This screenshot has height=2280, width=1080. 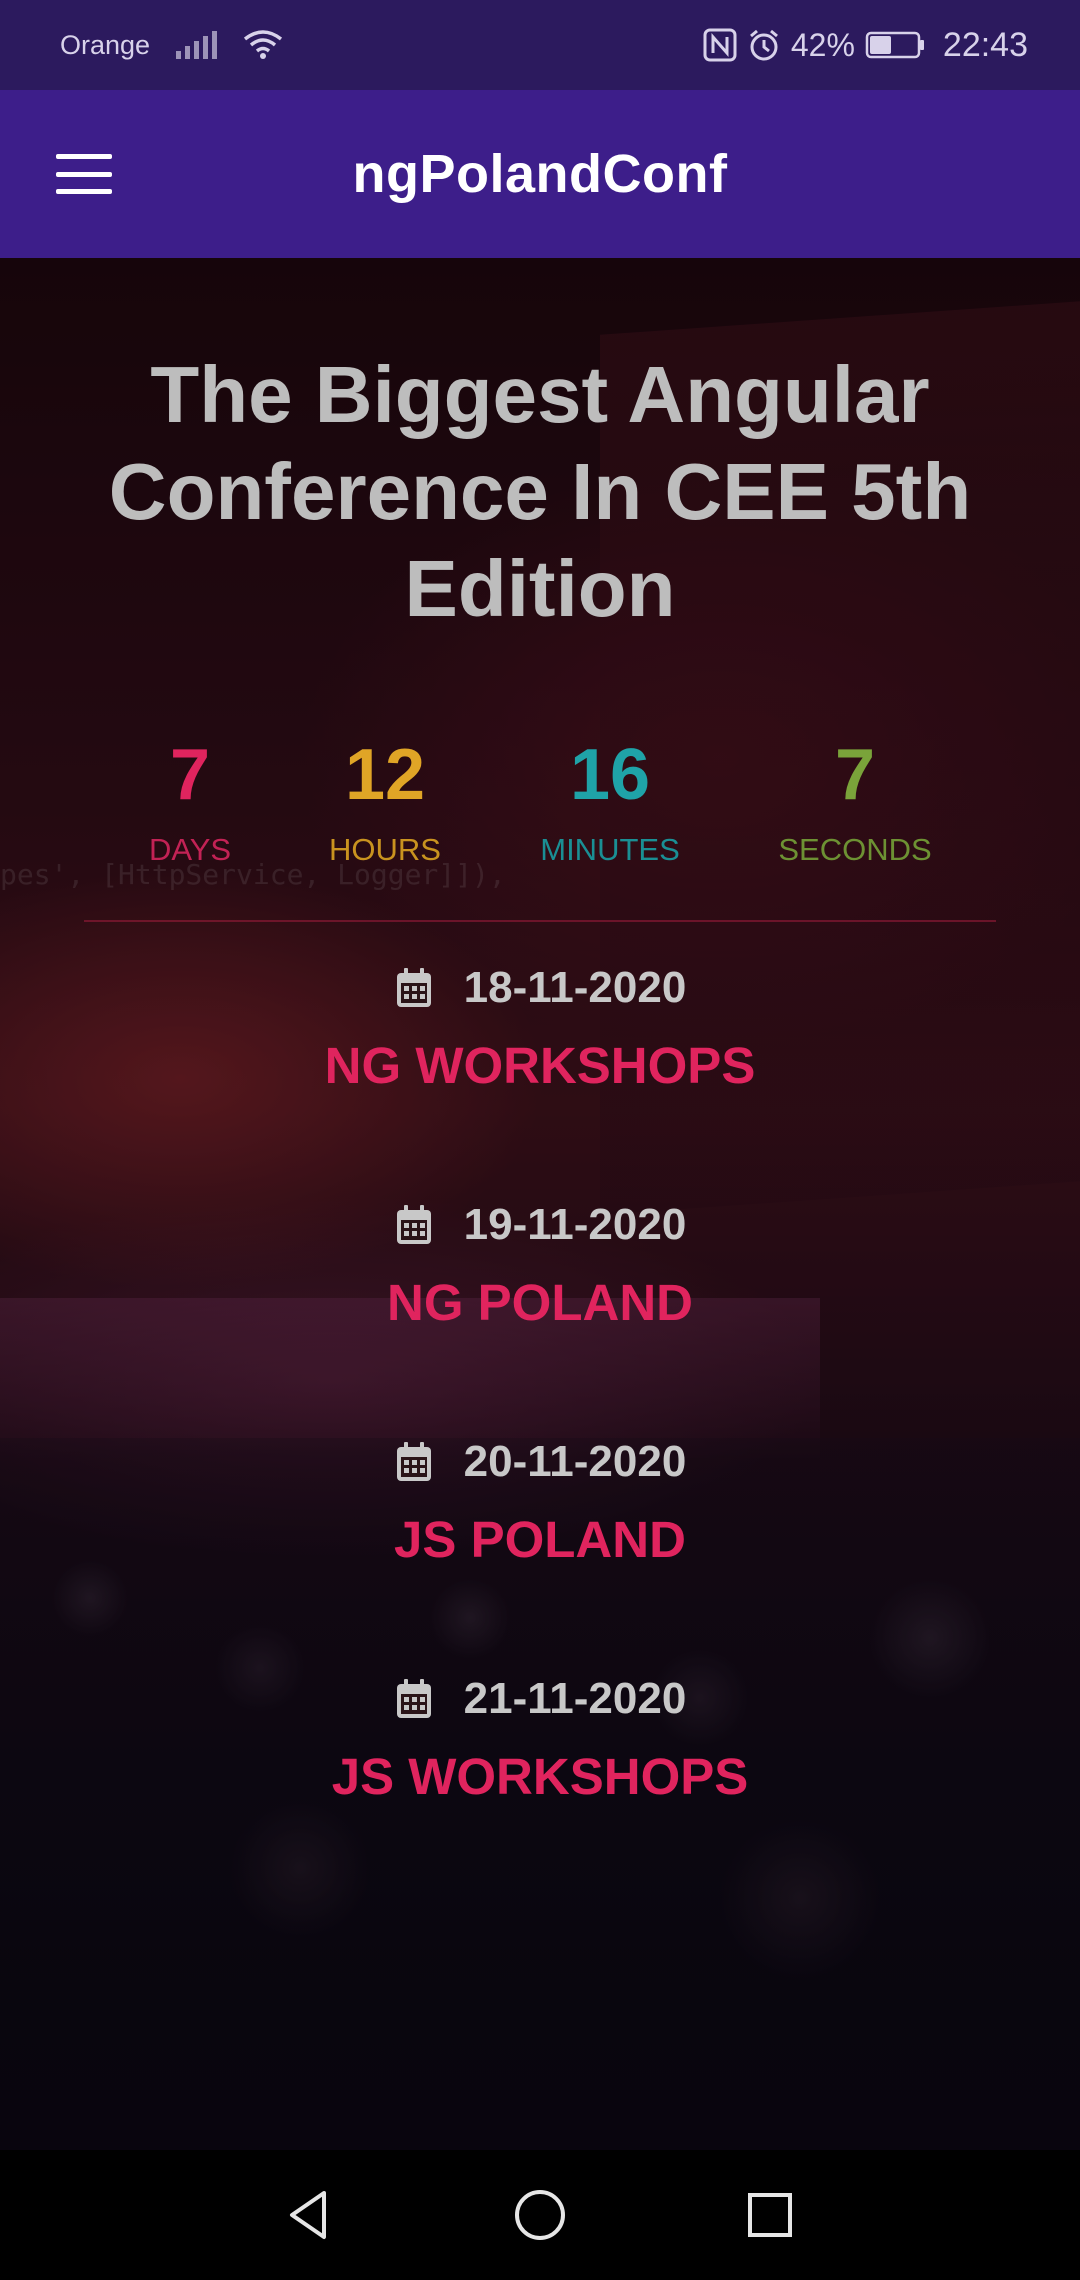 I want to click on countdown-seconds-value: 7, so click(x=855, y=775).